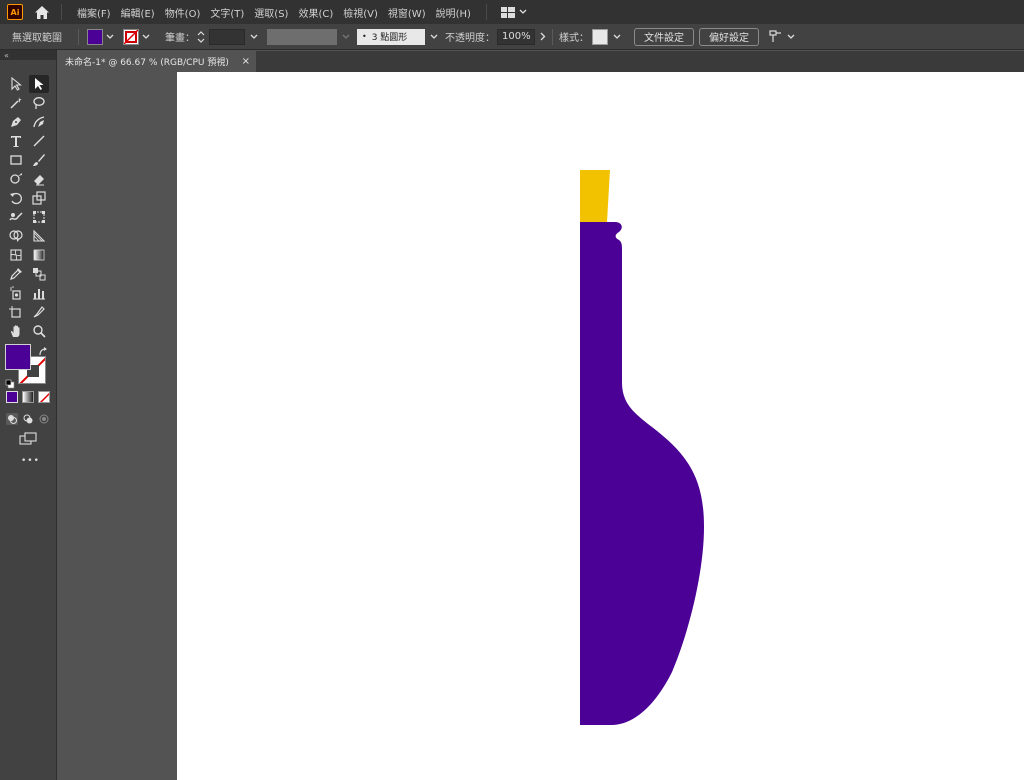  Describe the element at coordinates (271, 12) in the screenshot. I see `menu-select: 選取(S)` at that location.